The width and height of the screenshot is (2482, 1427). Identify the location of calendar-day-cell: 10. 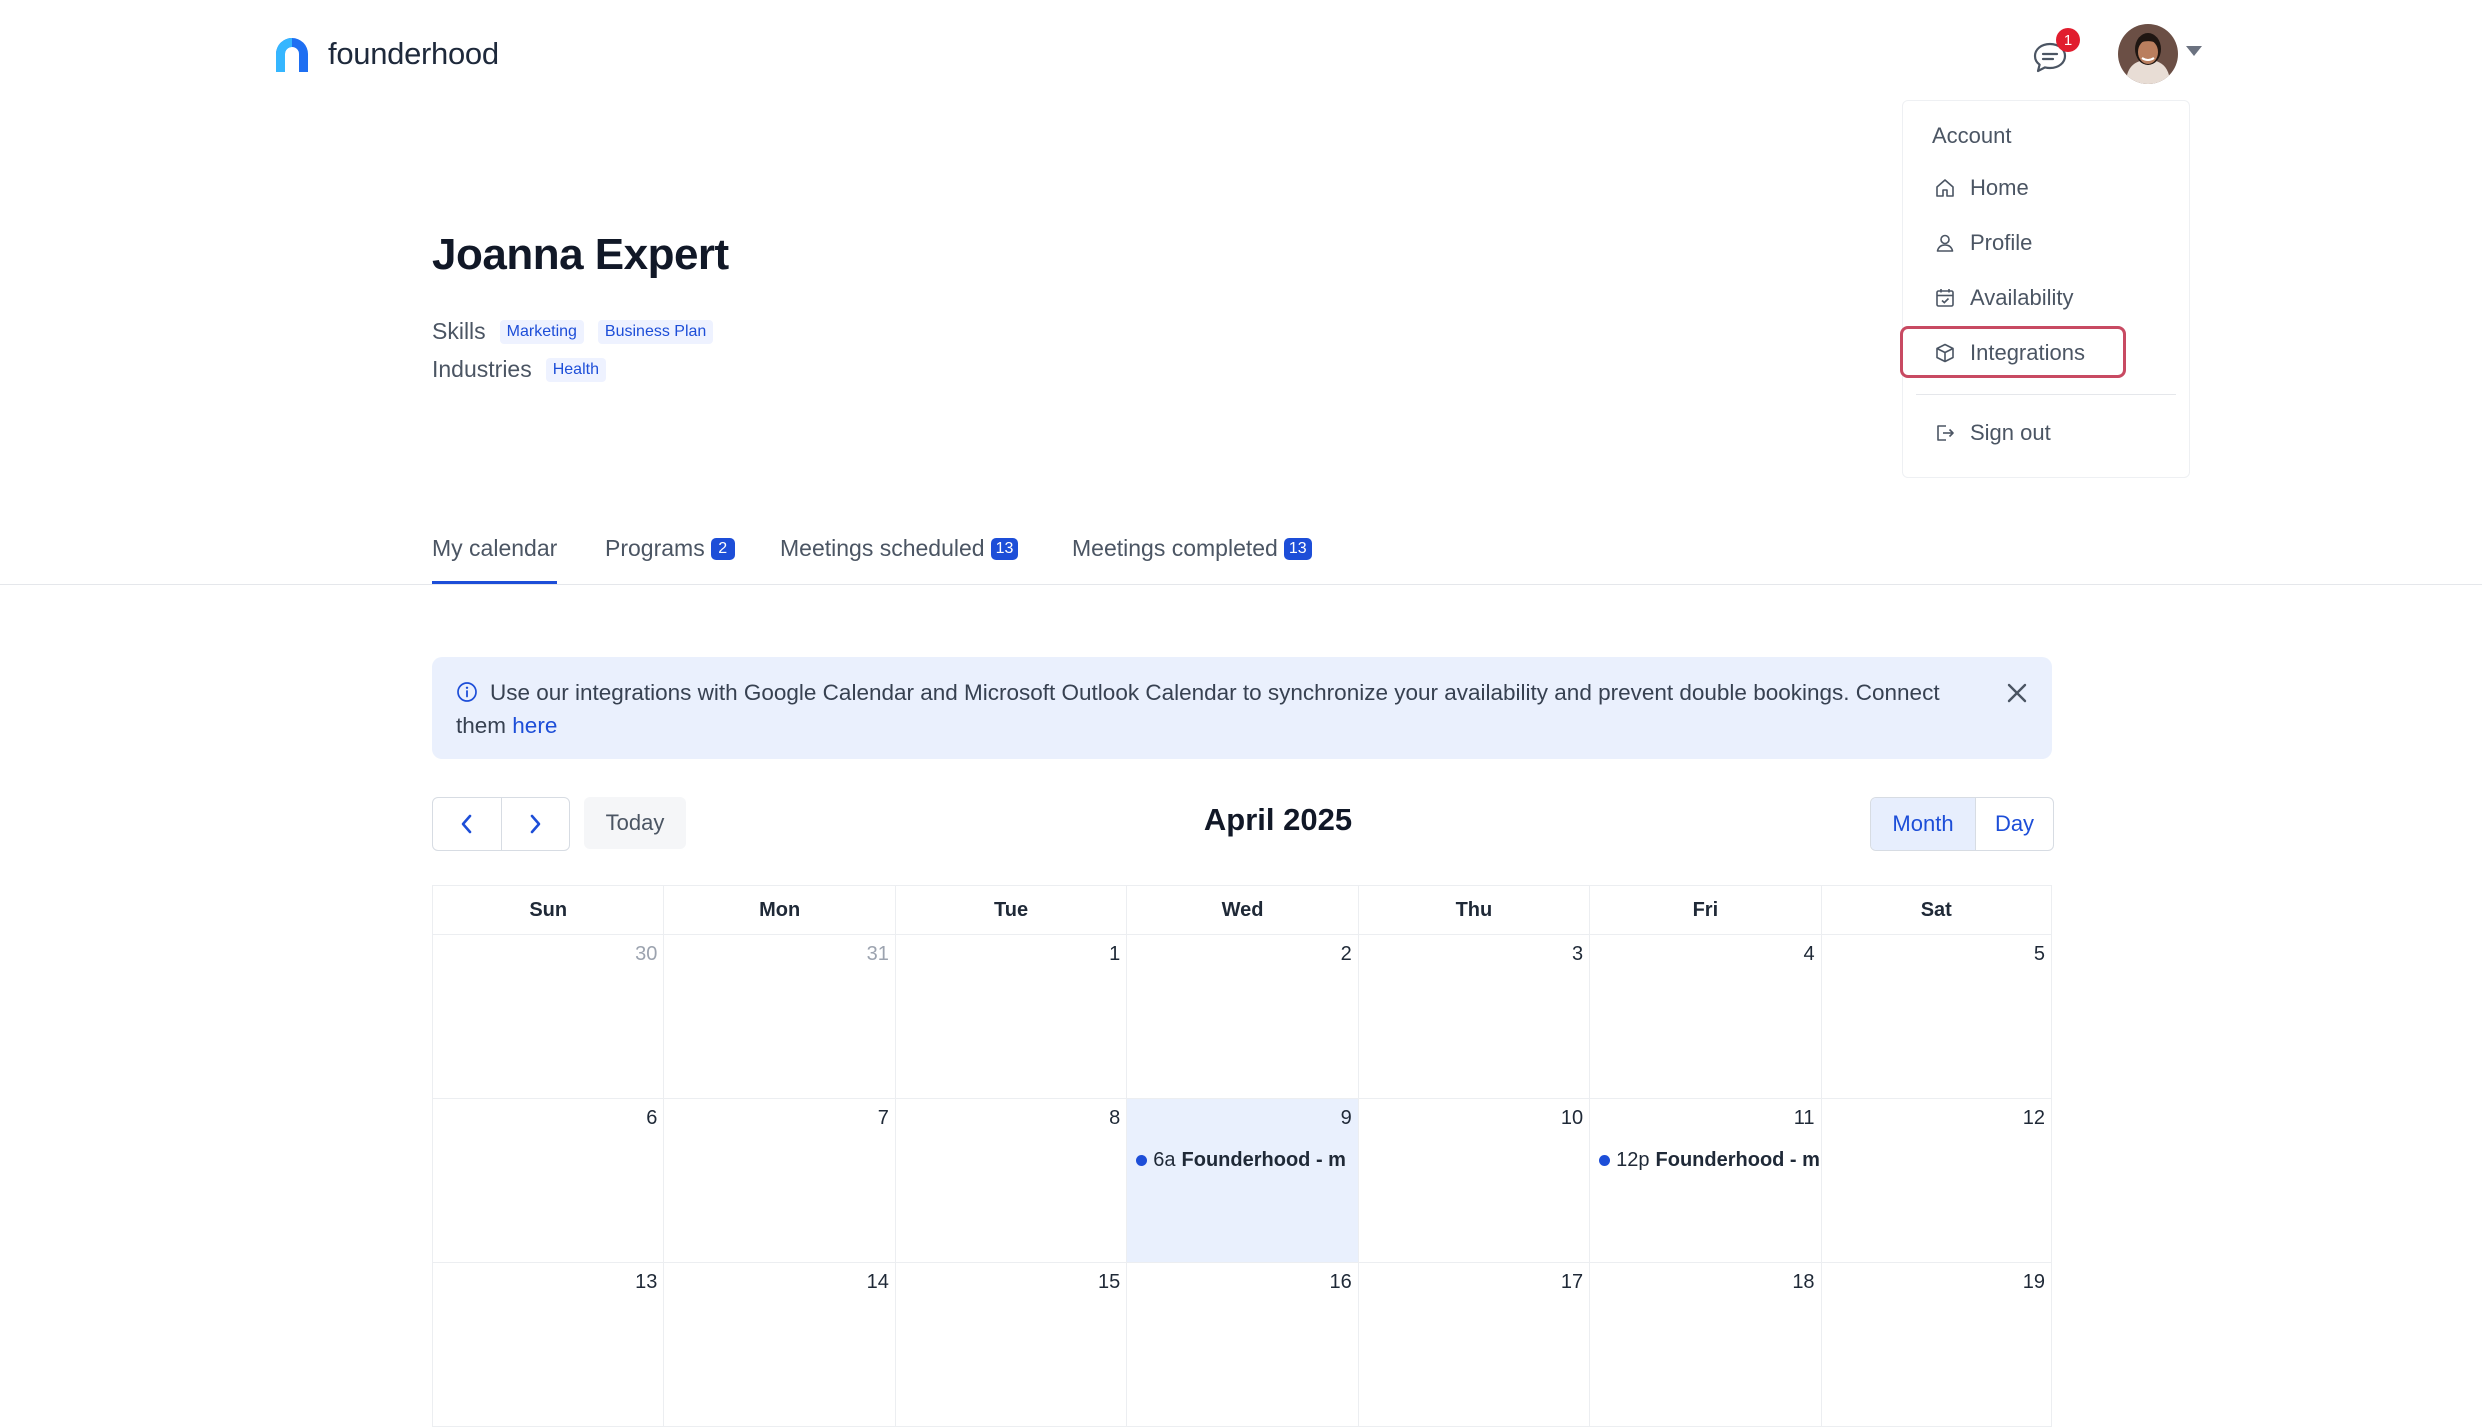
(1473, 1180).